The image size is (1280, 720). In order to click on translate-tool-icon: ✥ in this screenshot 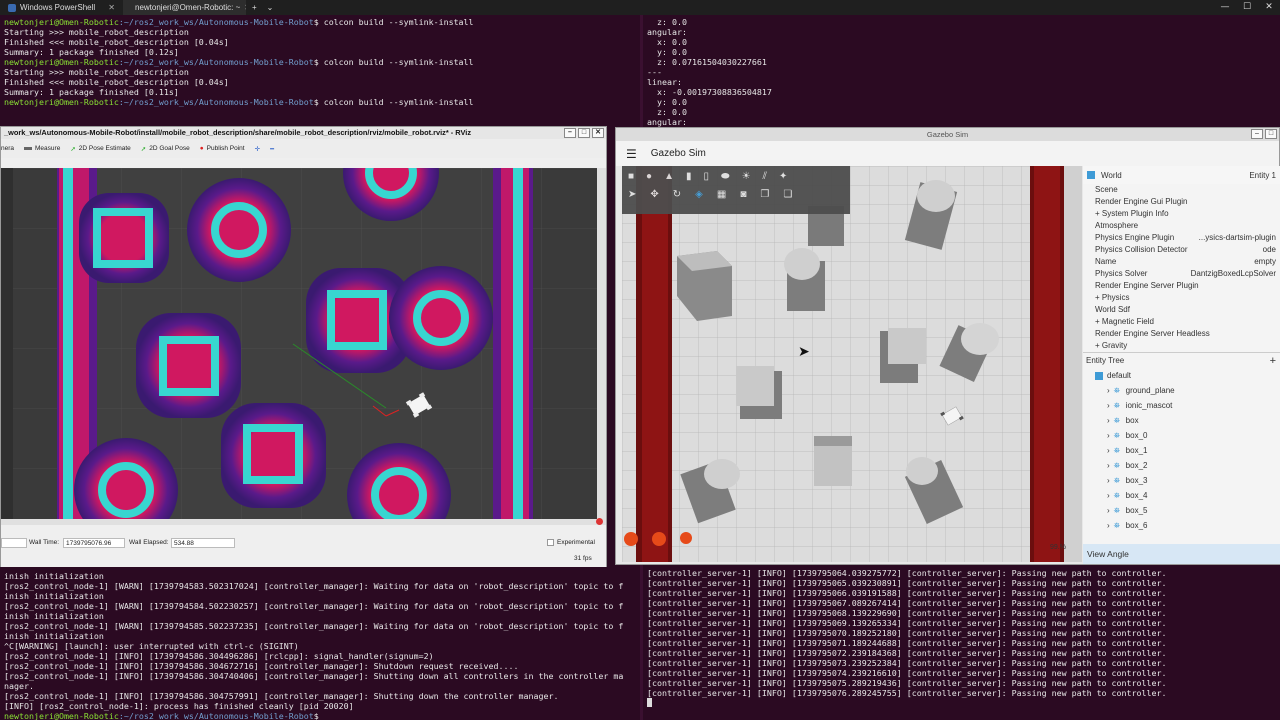, I will do `click(654, 194)`.